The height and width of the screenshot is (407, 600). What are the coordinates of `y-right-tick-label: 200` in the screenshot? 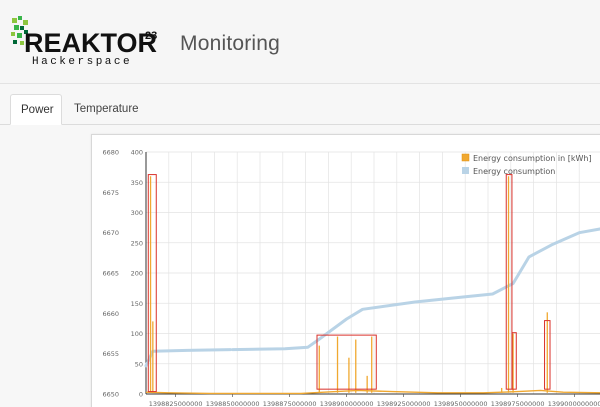 It's located at (137, 274).